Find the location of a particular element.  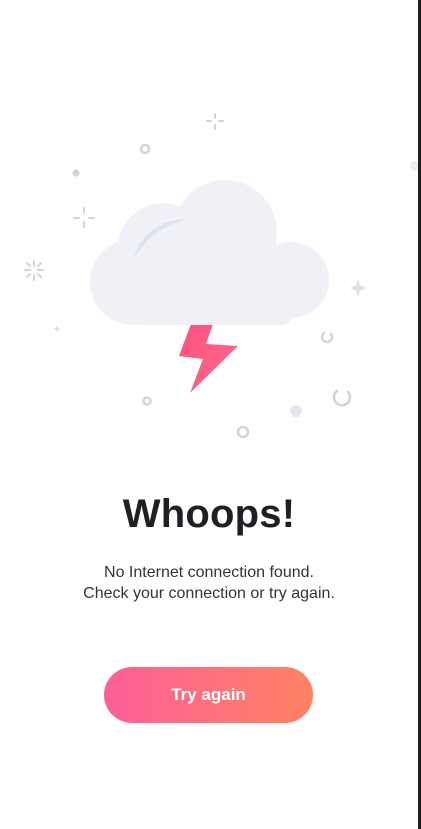

error-message-line: Check your connection or try again. is located at coordinates (209, 593).